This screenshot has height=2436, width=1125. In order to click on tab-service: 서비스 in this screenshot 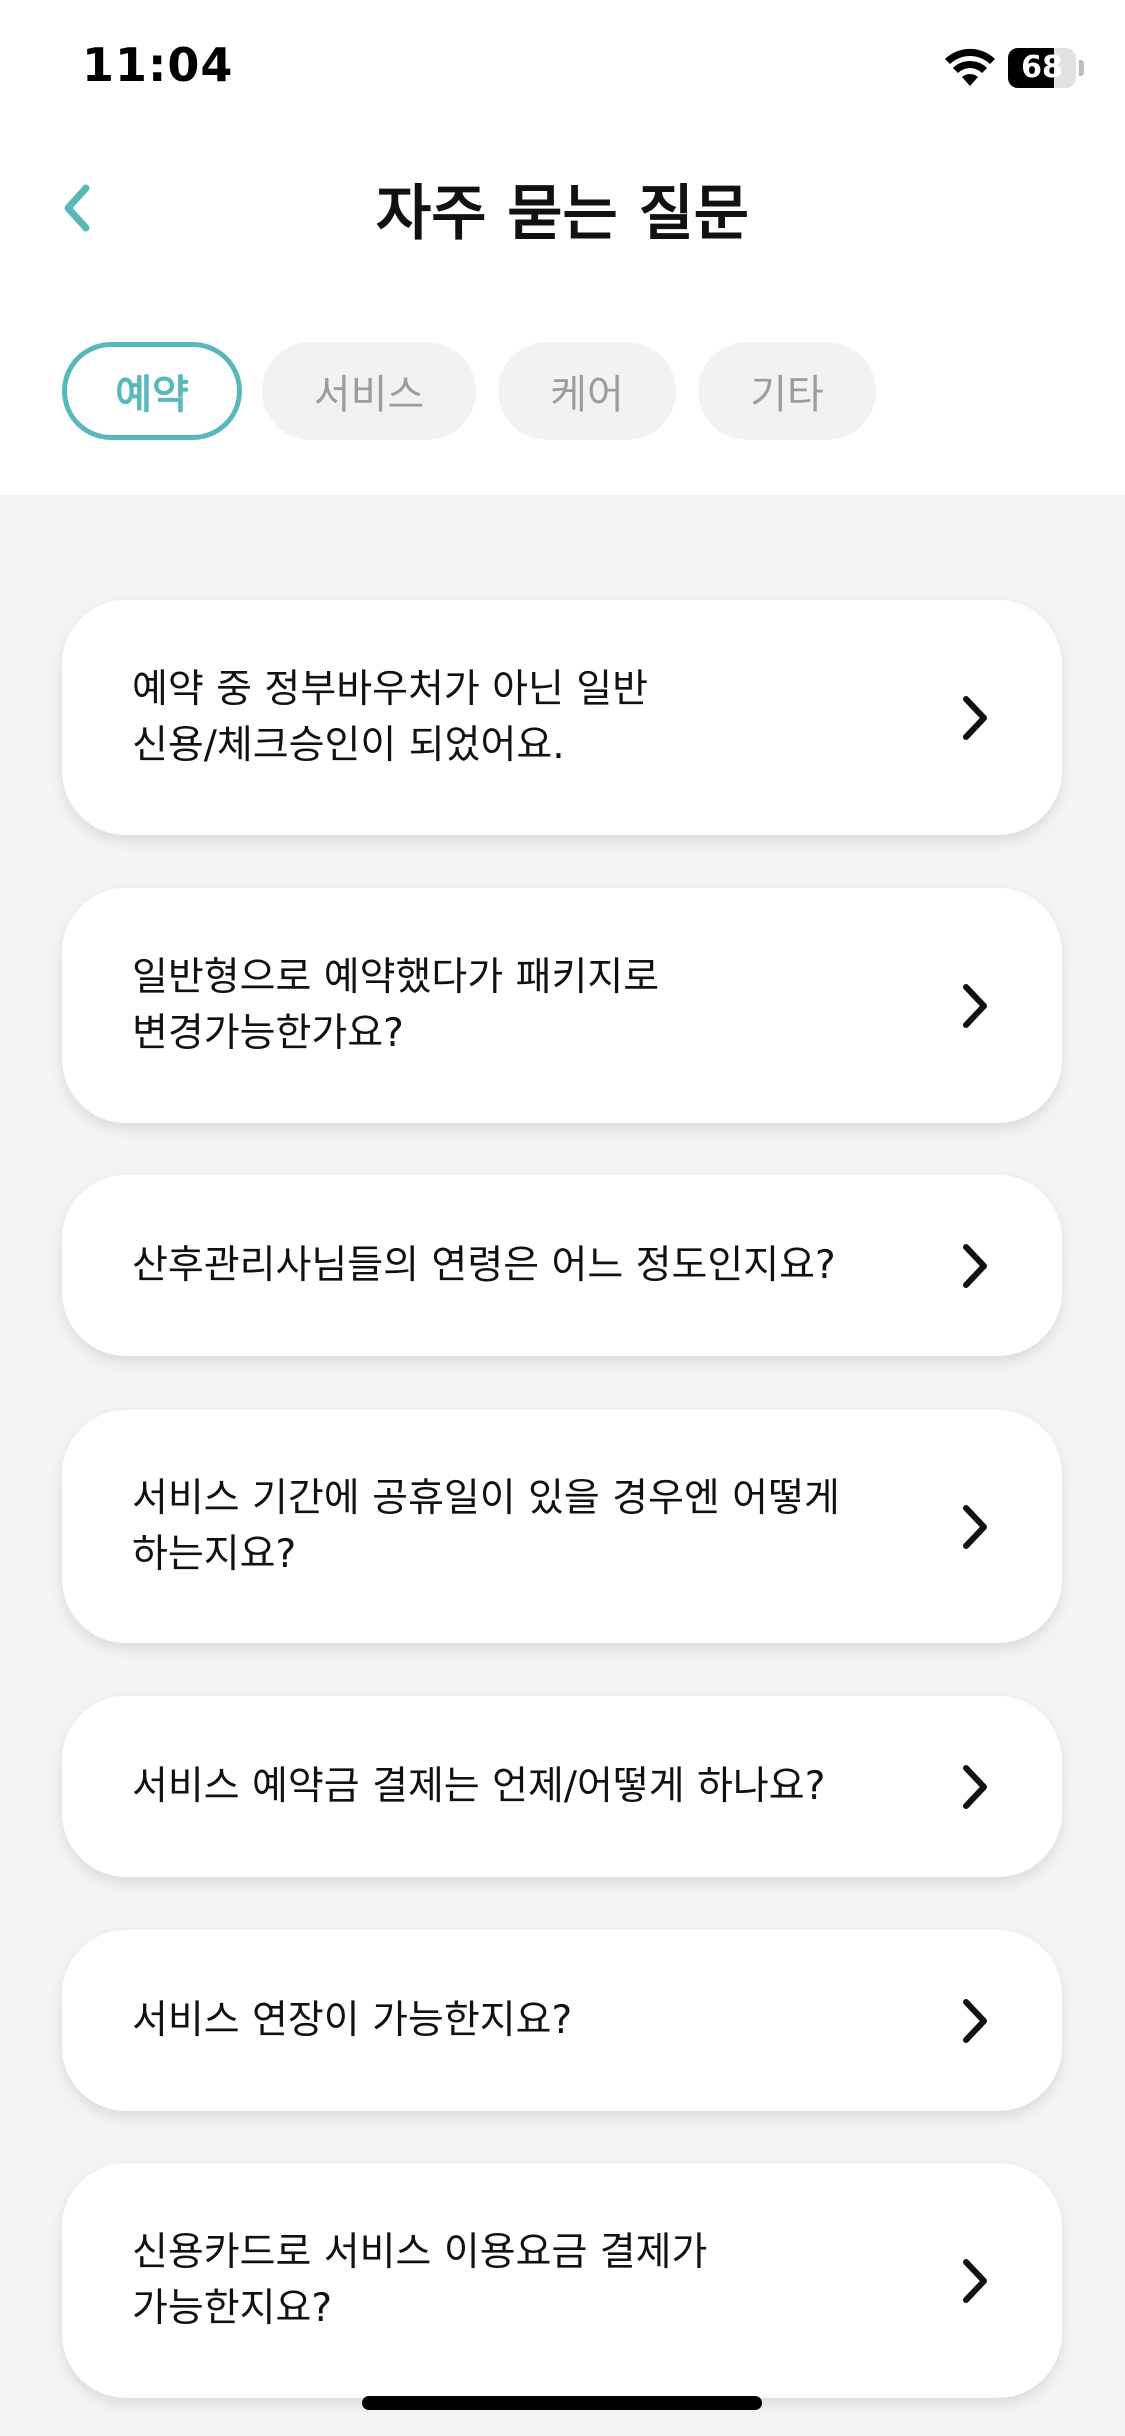, I will do `click(369, 391)`.